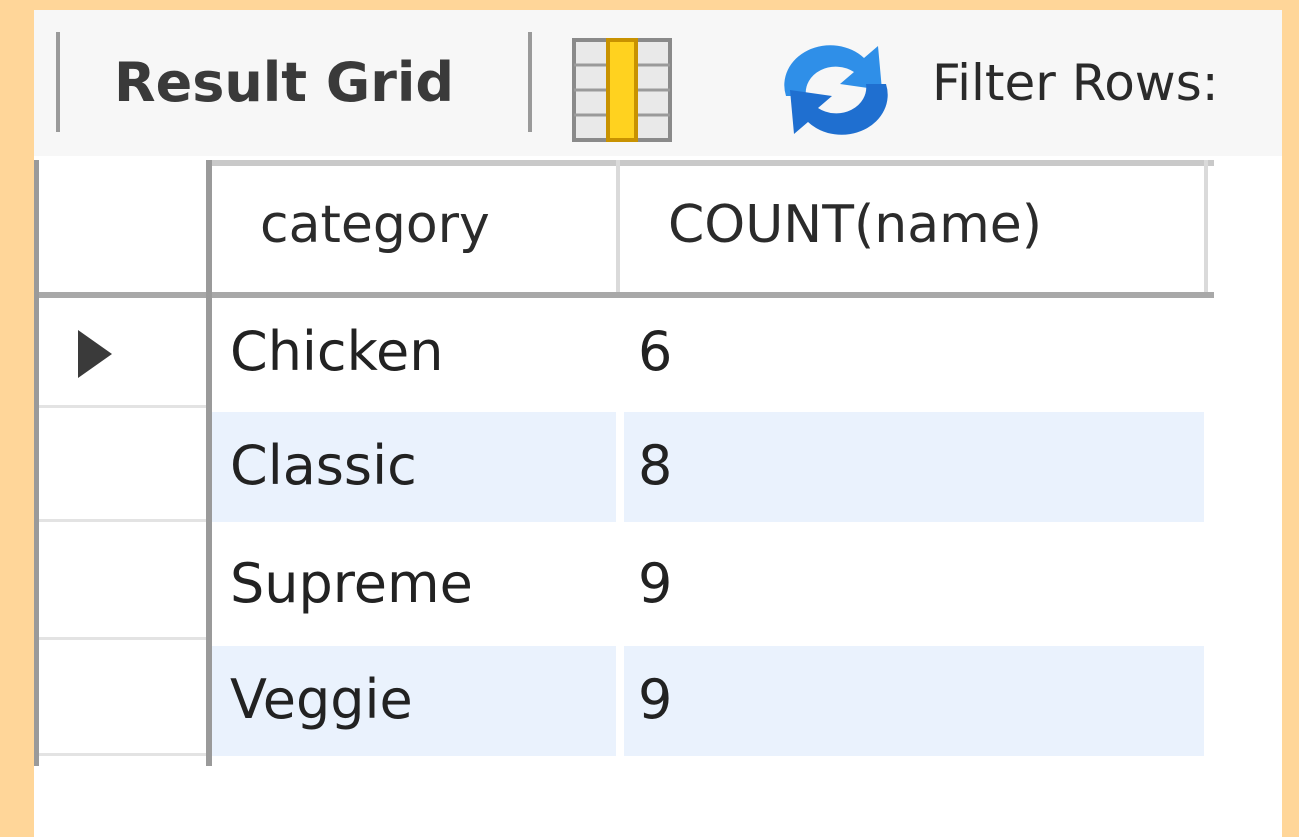  I want to click on cell-category: Chicken, so click(336, 352).